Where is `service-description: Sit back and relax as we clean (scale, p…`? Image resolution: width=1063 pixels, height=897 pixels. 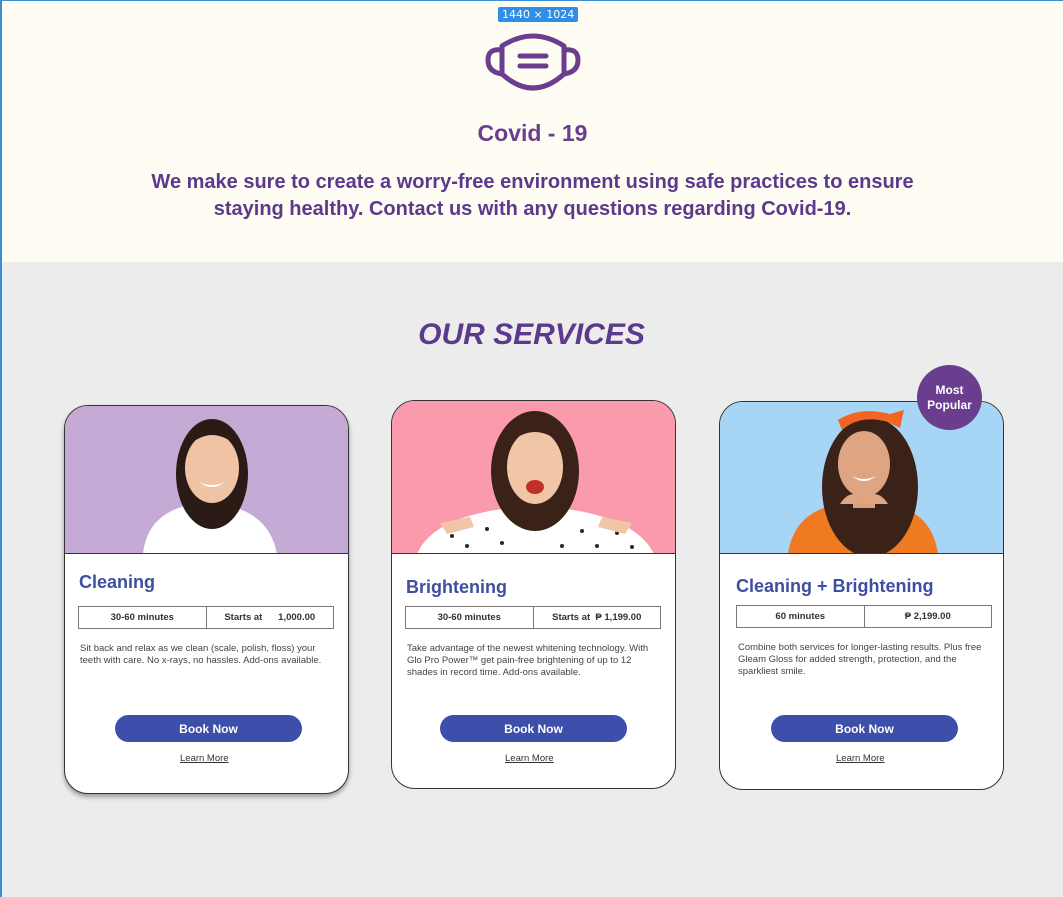
service-description: Sit back and relax as we clean (scale, p… is located at coordinates (201, 654).